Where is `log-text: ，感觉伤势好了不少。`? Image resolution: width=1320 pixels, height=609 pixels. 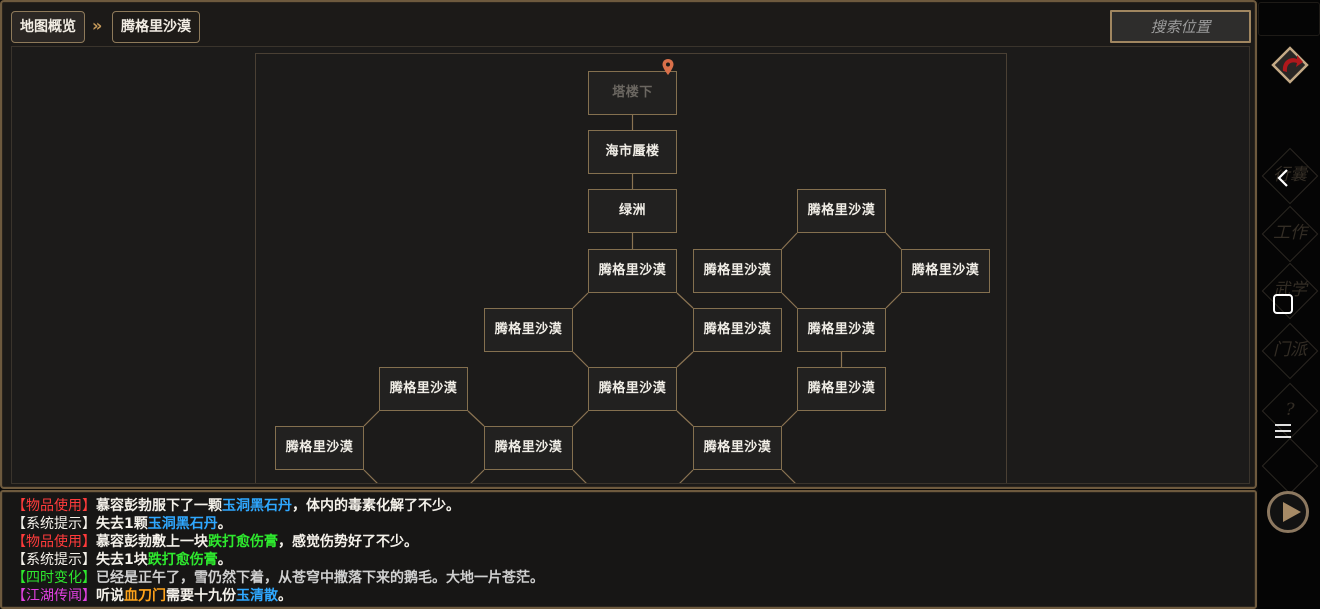 log-text: ，感觉伤势好了不少。 is located at coordinates (348, 542).